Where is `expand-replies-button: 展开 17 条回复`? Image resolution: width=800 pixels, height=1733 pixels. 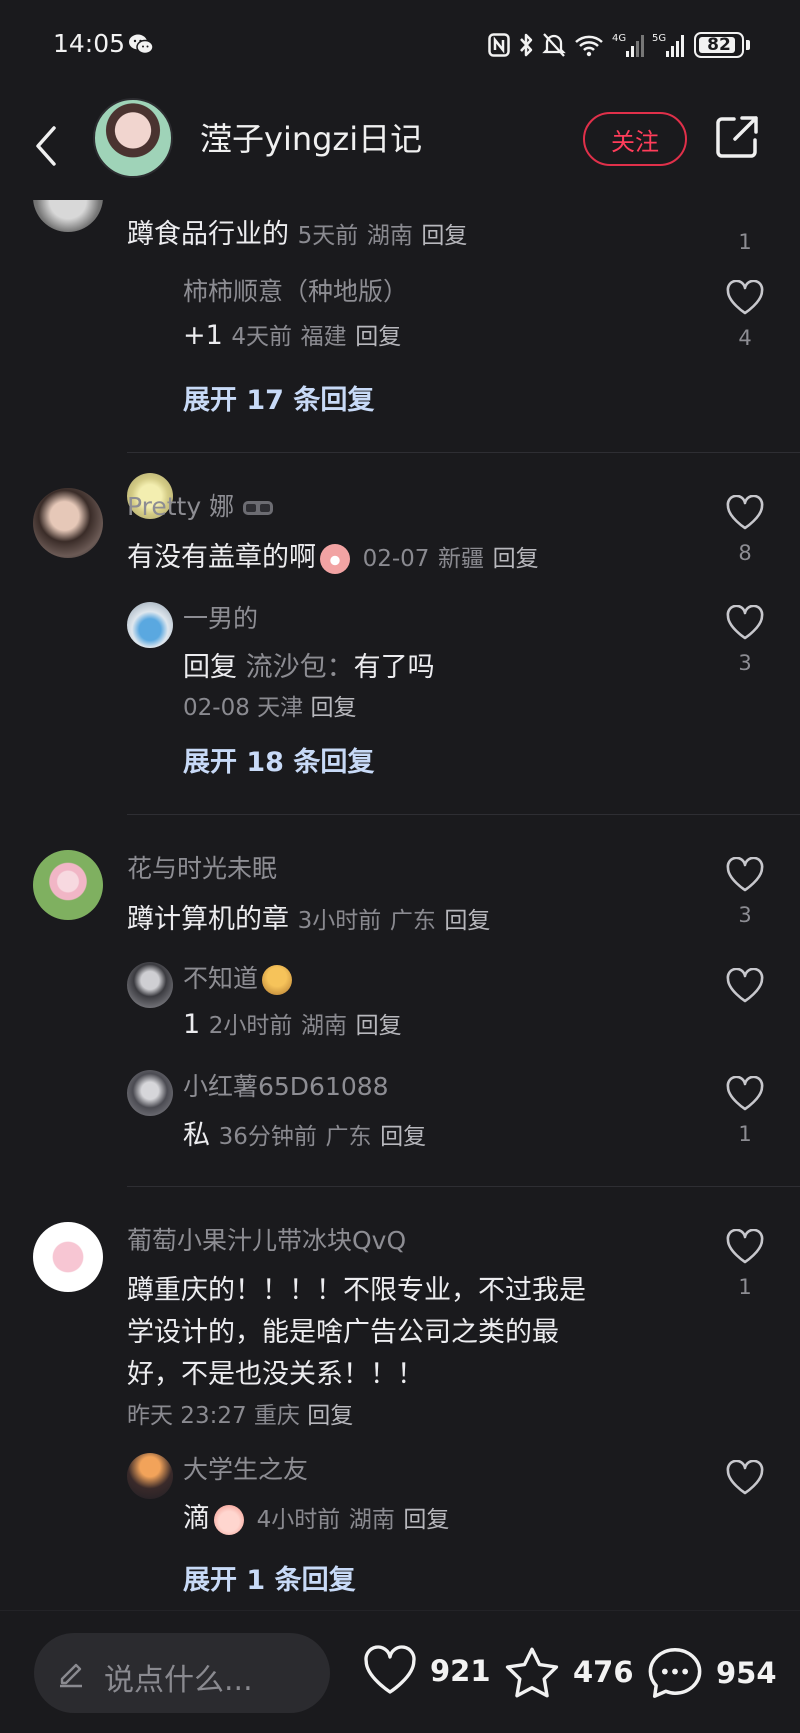
expand-replies-button: 展开 17 条回复 is located at coordinates (278, 397).